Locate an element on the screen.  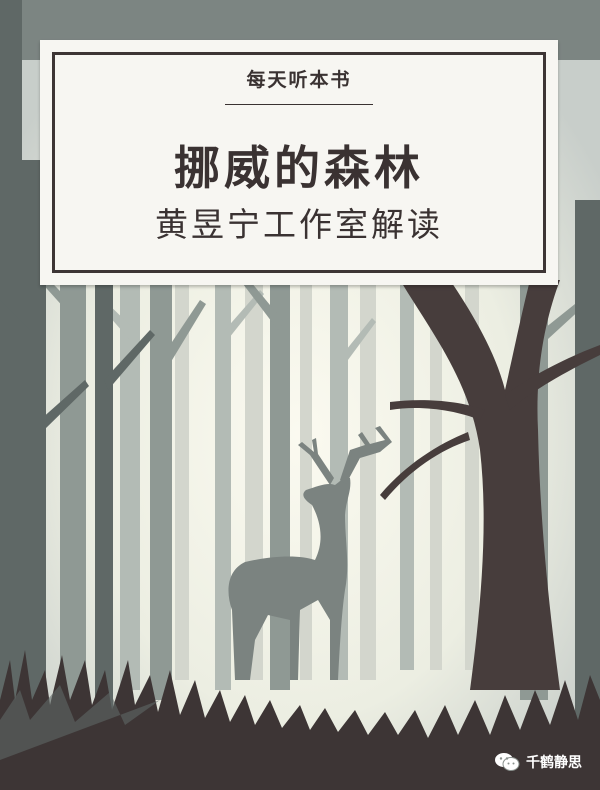
wechat-icon is located at coordinates (507, 762).